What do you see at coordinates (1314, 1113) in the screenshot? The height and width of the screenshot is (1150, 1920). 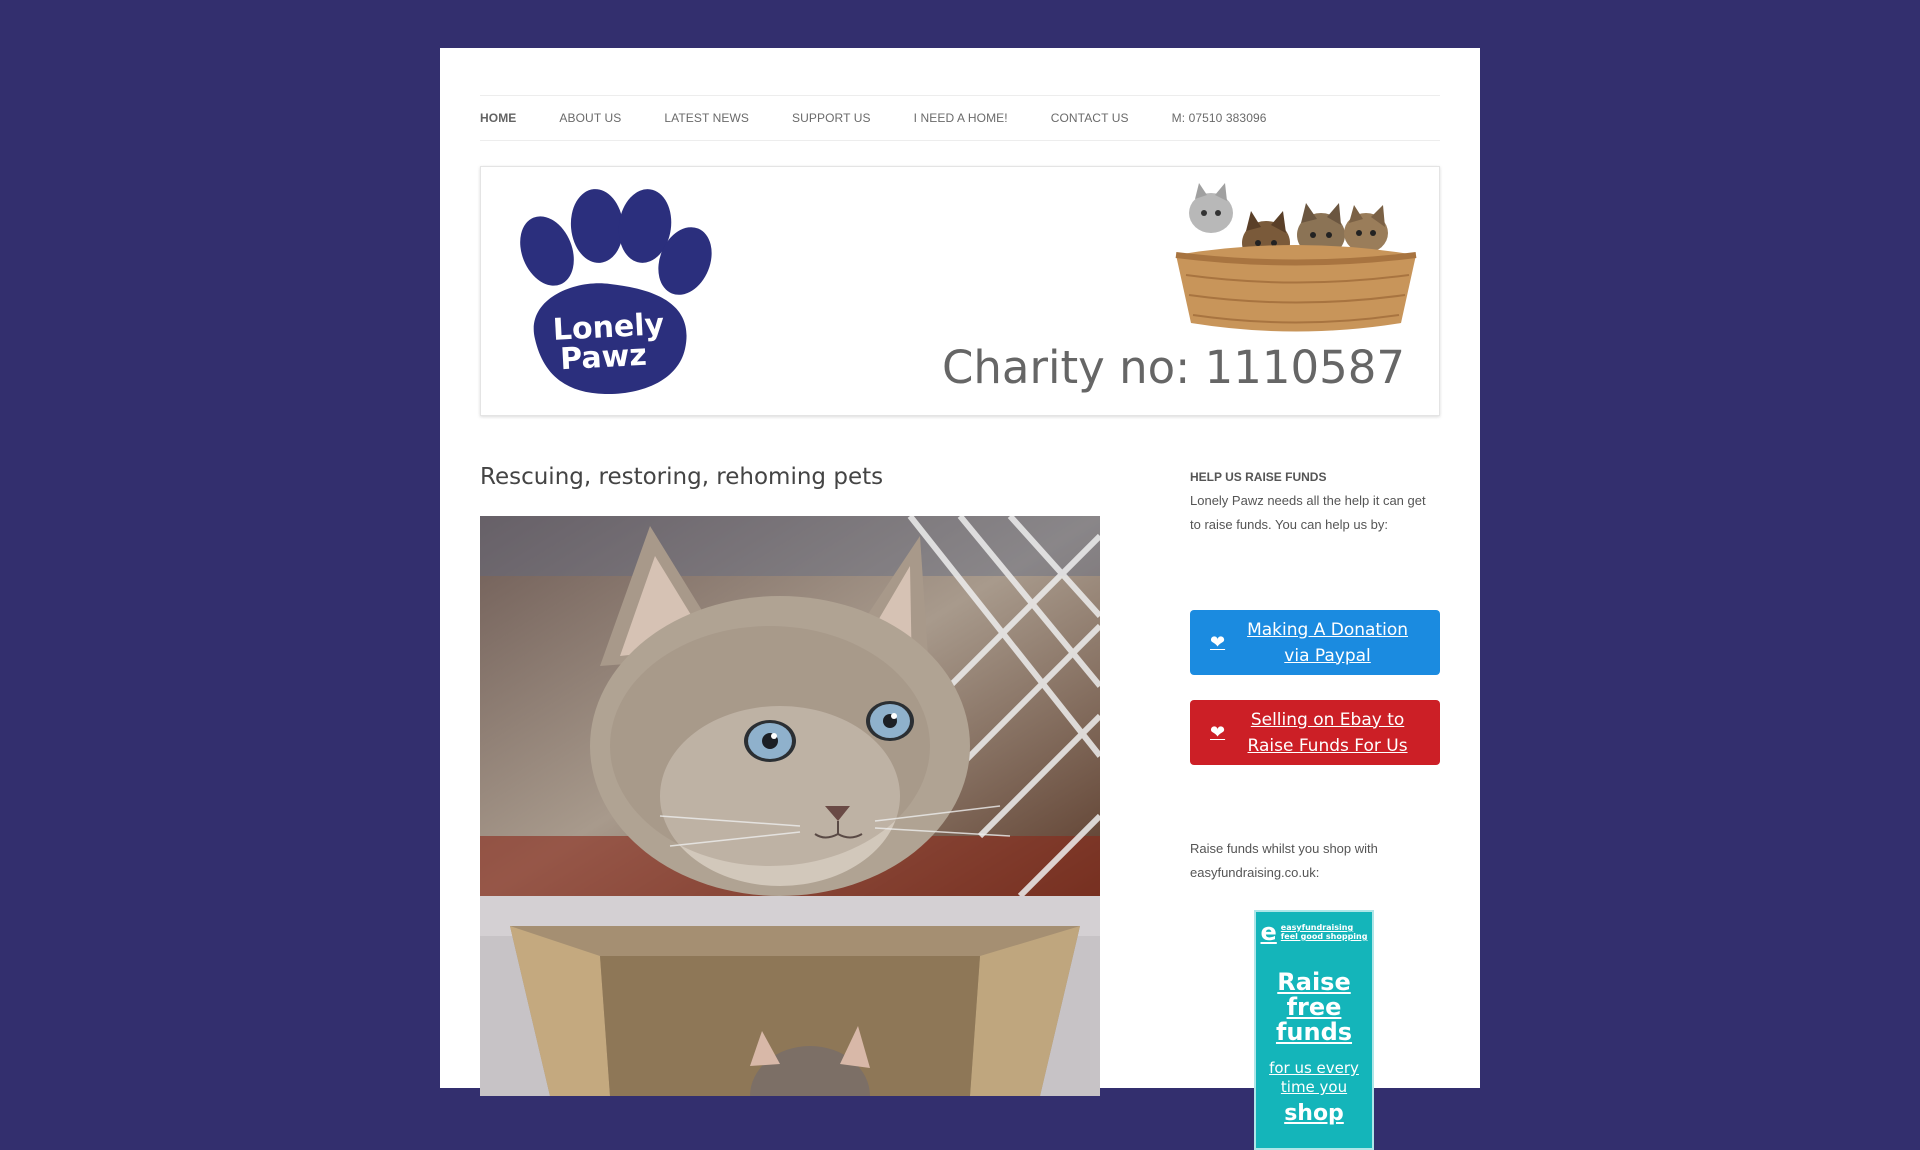 I see `ef-shop: shop` at bounding box center [1314, 1113].